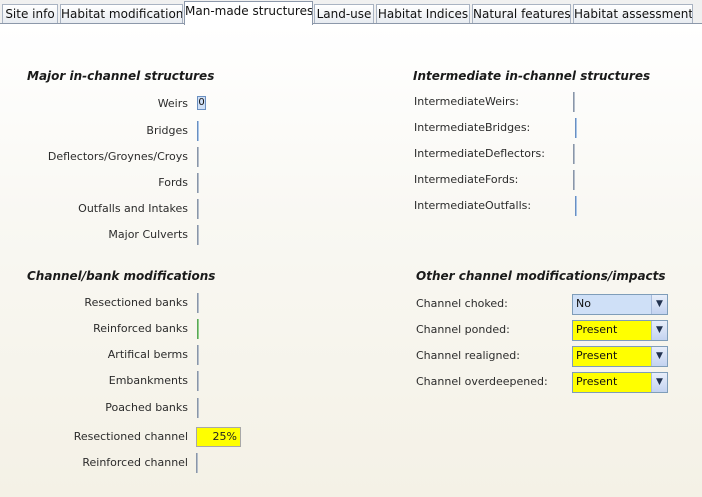 This screenshot has width=702, height=497. What do you see at coordinates (198, 355) in the screenshot?
I see `artificial-berms-field` at bounding box center [198, 355].